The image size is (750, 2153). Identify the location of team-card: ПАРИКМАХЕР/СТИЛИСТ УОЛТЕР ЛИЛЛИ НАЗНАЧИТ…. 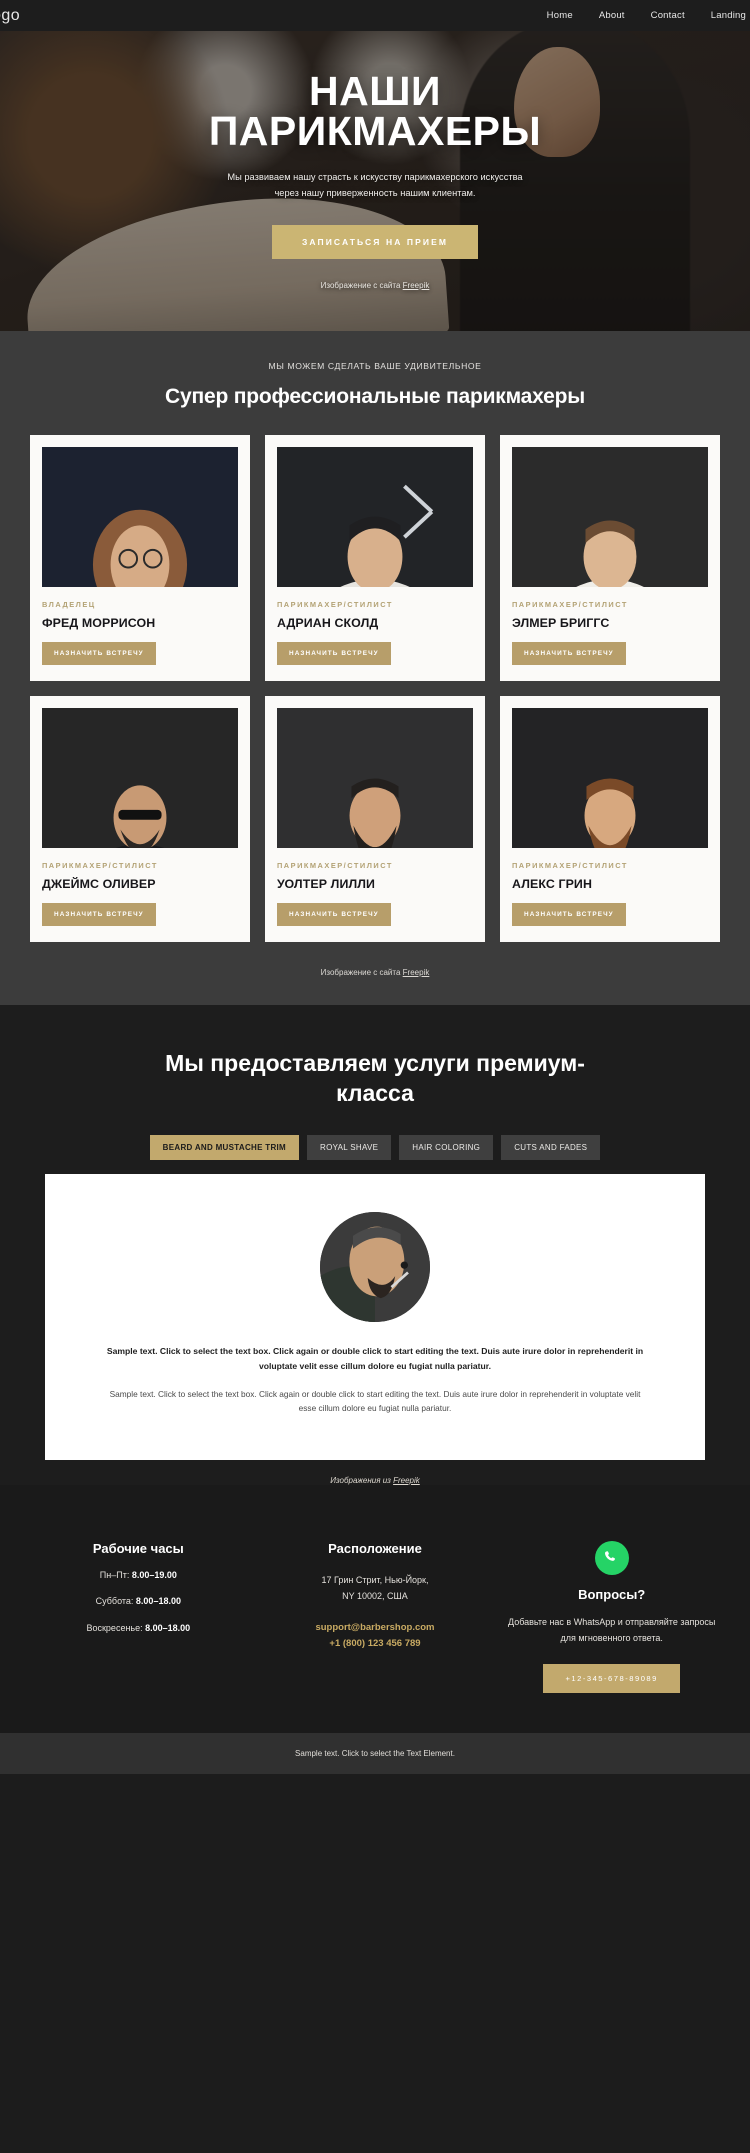
(375, 819).